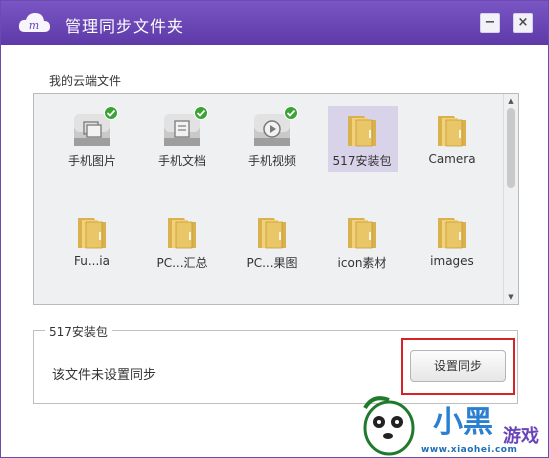  What do you see at coordinates (452, 159) in the screenshot?
I see `folder-item-label: Camera` at bounding box center [452, 159].